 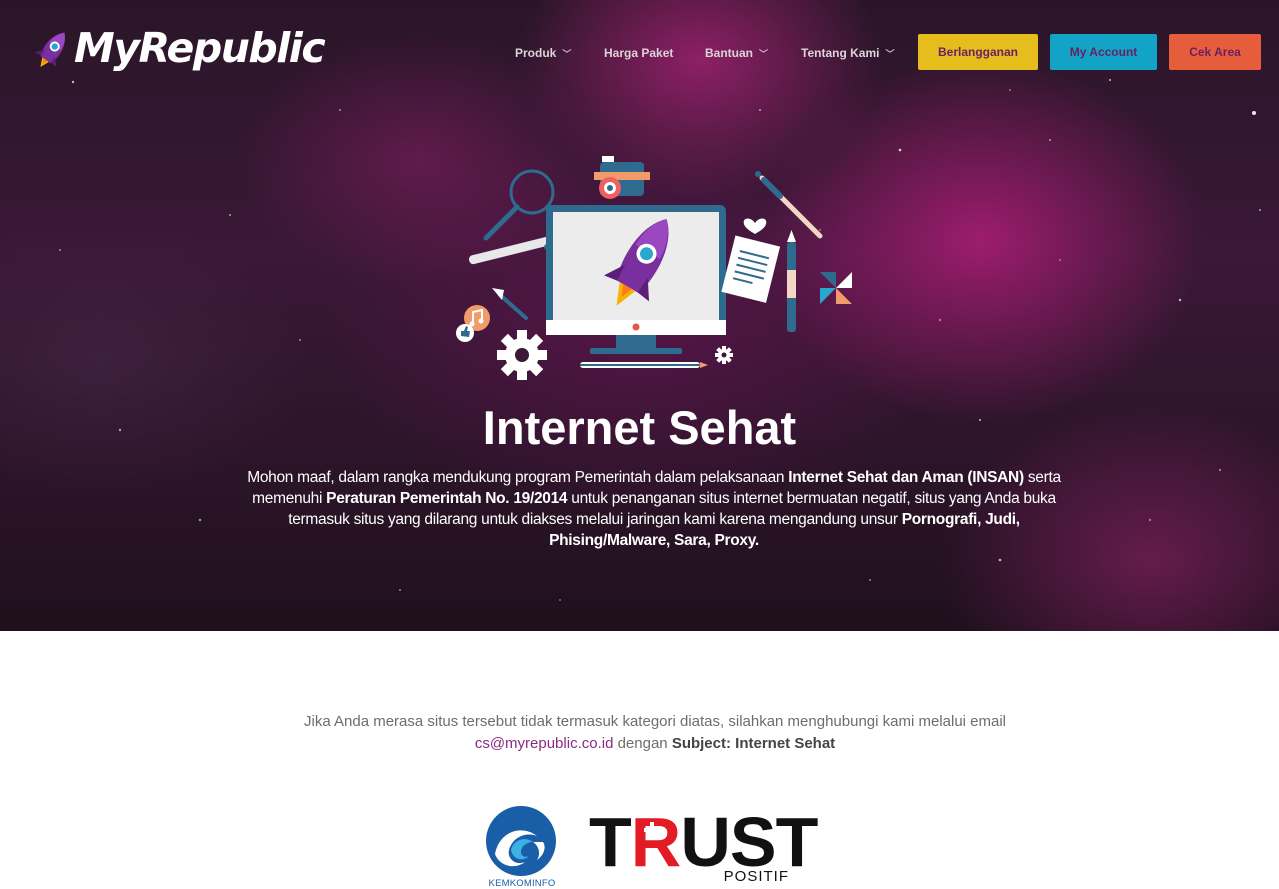 I want to click on kemkominfo-label: KEMKOMINFO, so click(x=522, y=883).